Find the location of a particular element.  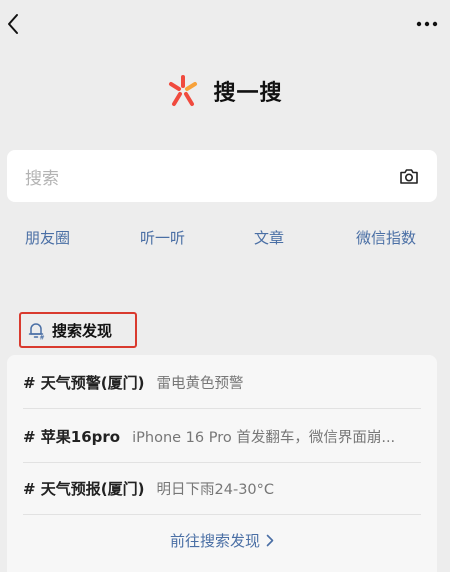

chevron-right-icon is located at coordinates (270, 540).